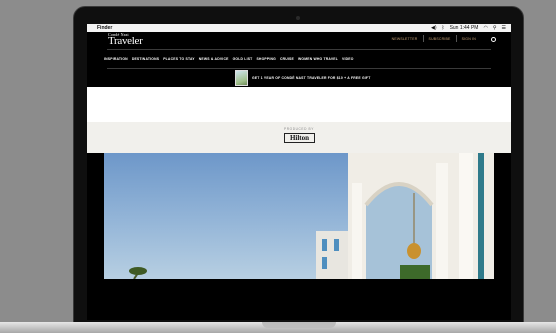 The image size is (556, 333). What do you see at coordinates (299, 325) in the screenshot?
I see `laptop-notch` at bounding box center [299, 325].